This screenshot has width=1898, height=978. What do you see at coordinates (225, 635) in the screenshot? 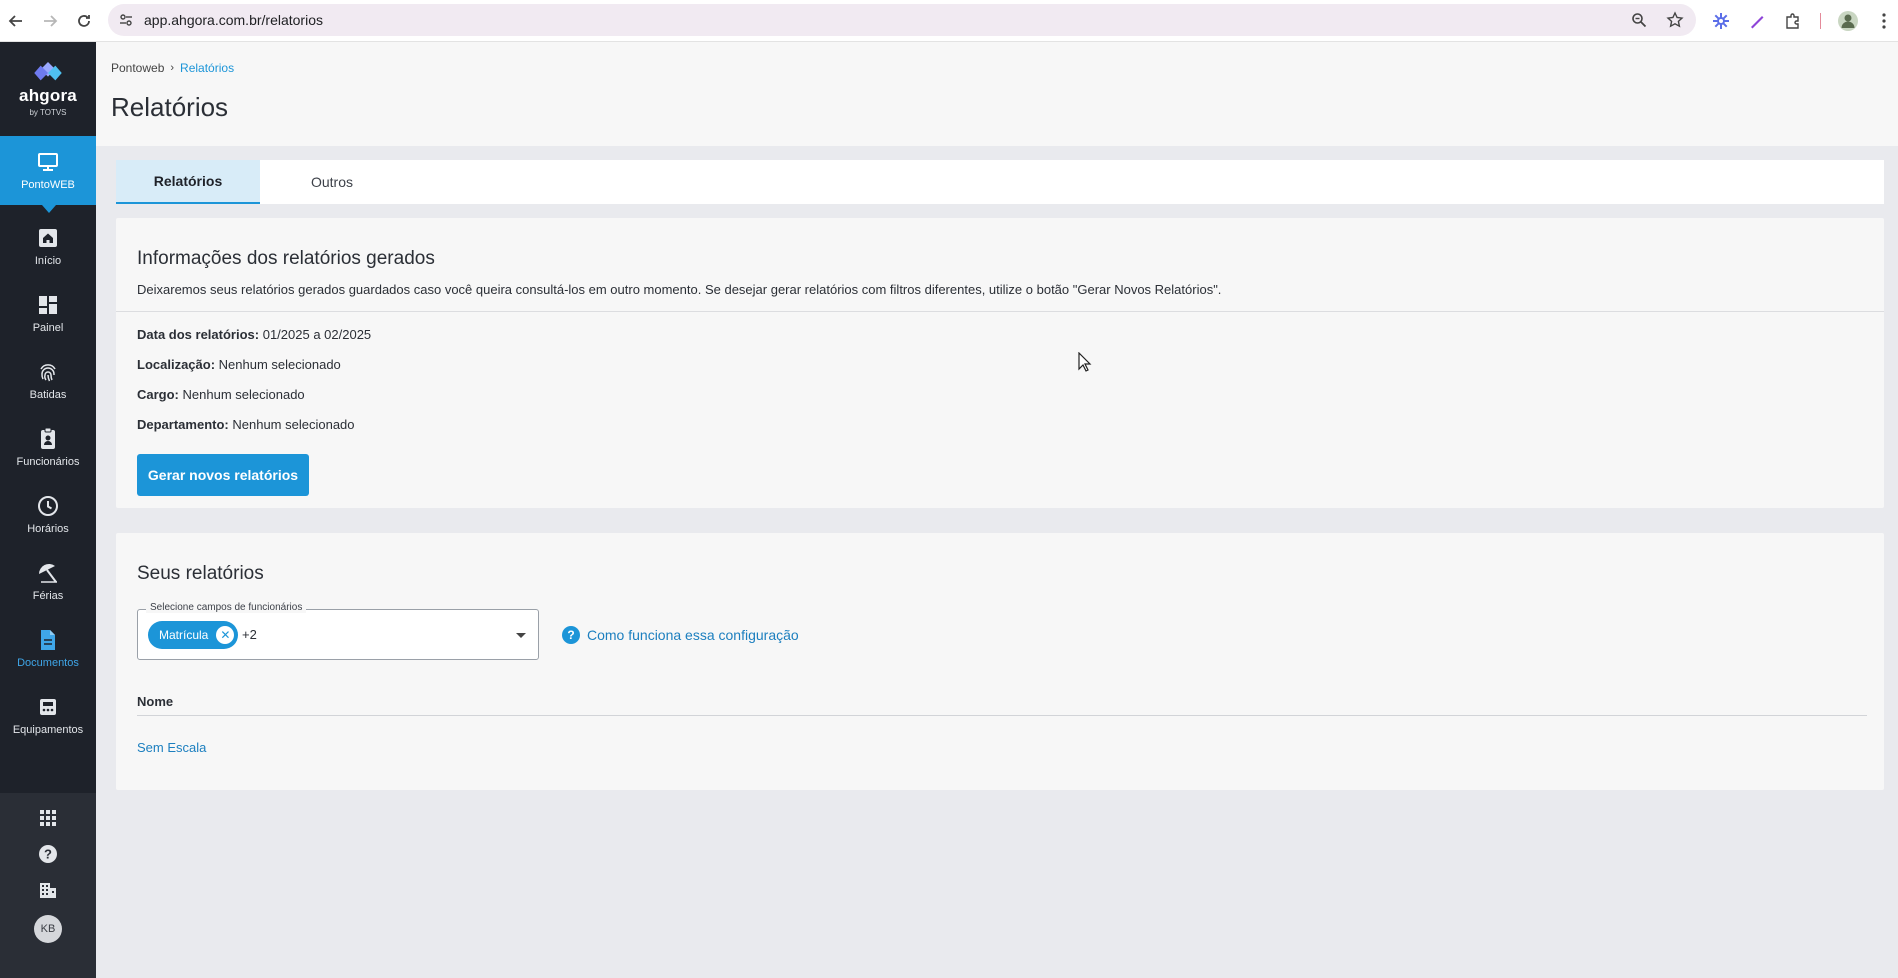
I see `chip-remove-icon: ✕` at bounding box center [225, 635].